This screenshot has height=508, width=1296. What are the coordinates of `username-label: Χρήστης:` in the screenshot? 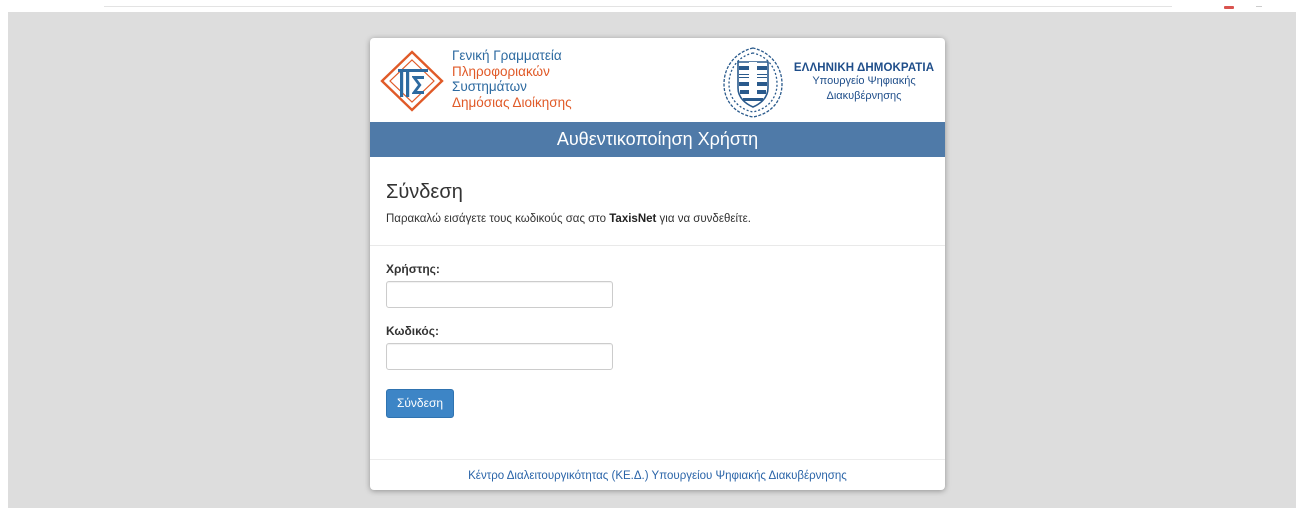 It's located at (413, 269).